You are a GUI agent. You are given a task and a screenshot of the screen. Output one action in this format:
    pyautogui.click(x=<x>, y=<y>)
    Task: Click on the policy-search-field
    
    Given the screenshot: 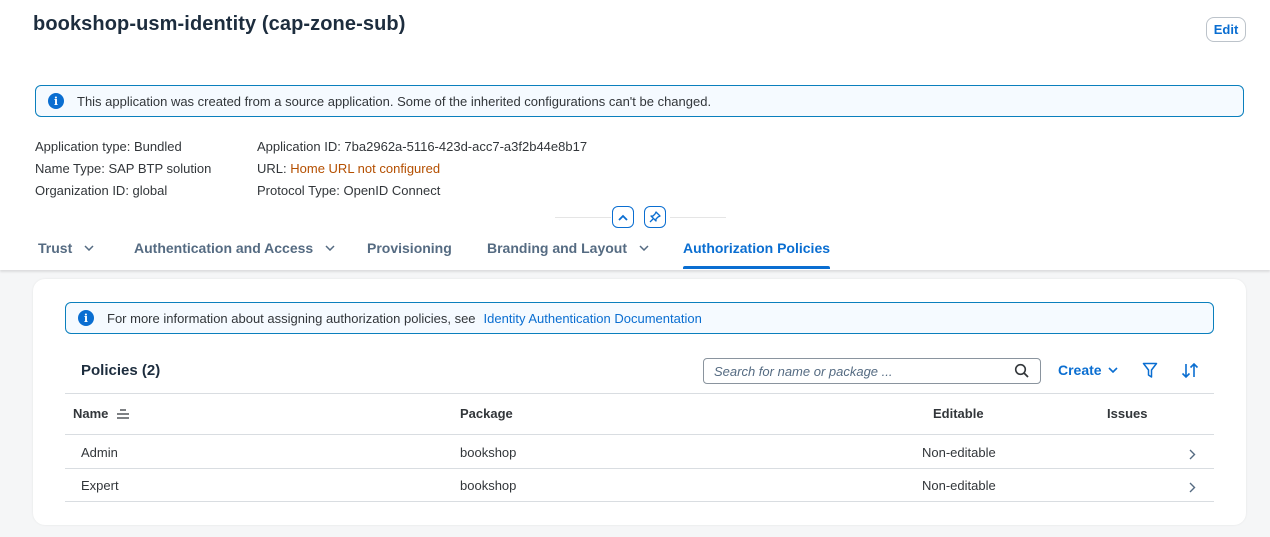 What is the action you would take?
    pyautogui.click(x=872, y=371)
    